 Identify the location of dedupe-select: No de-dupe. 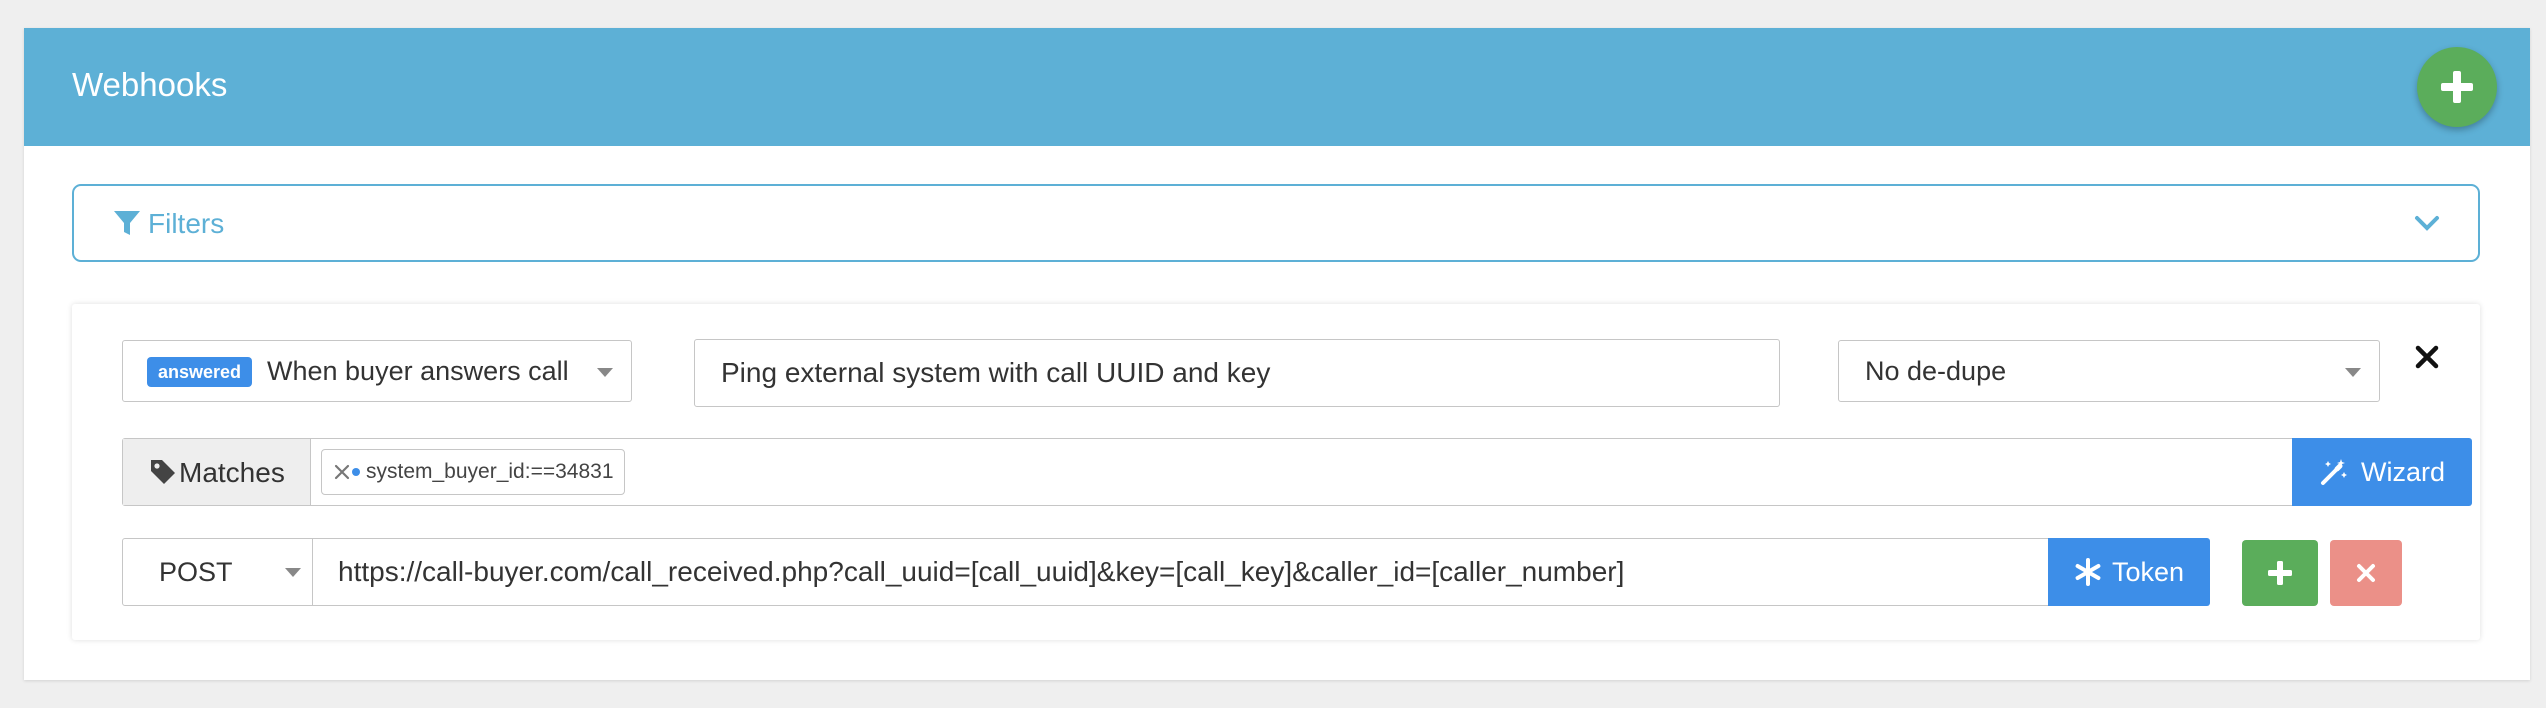
(2109, 371).